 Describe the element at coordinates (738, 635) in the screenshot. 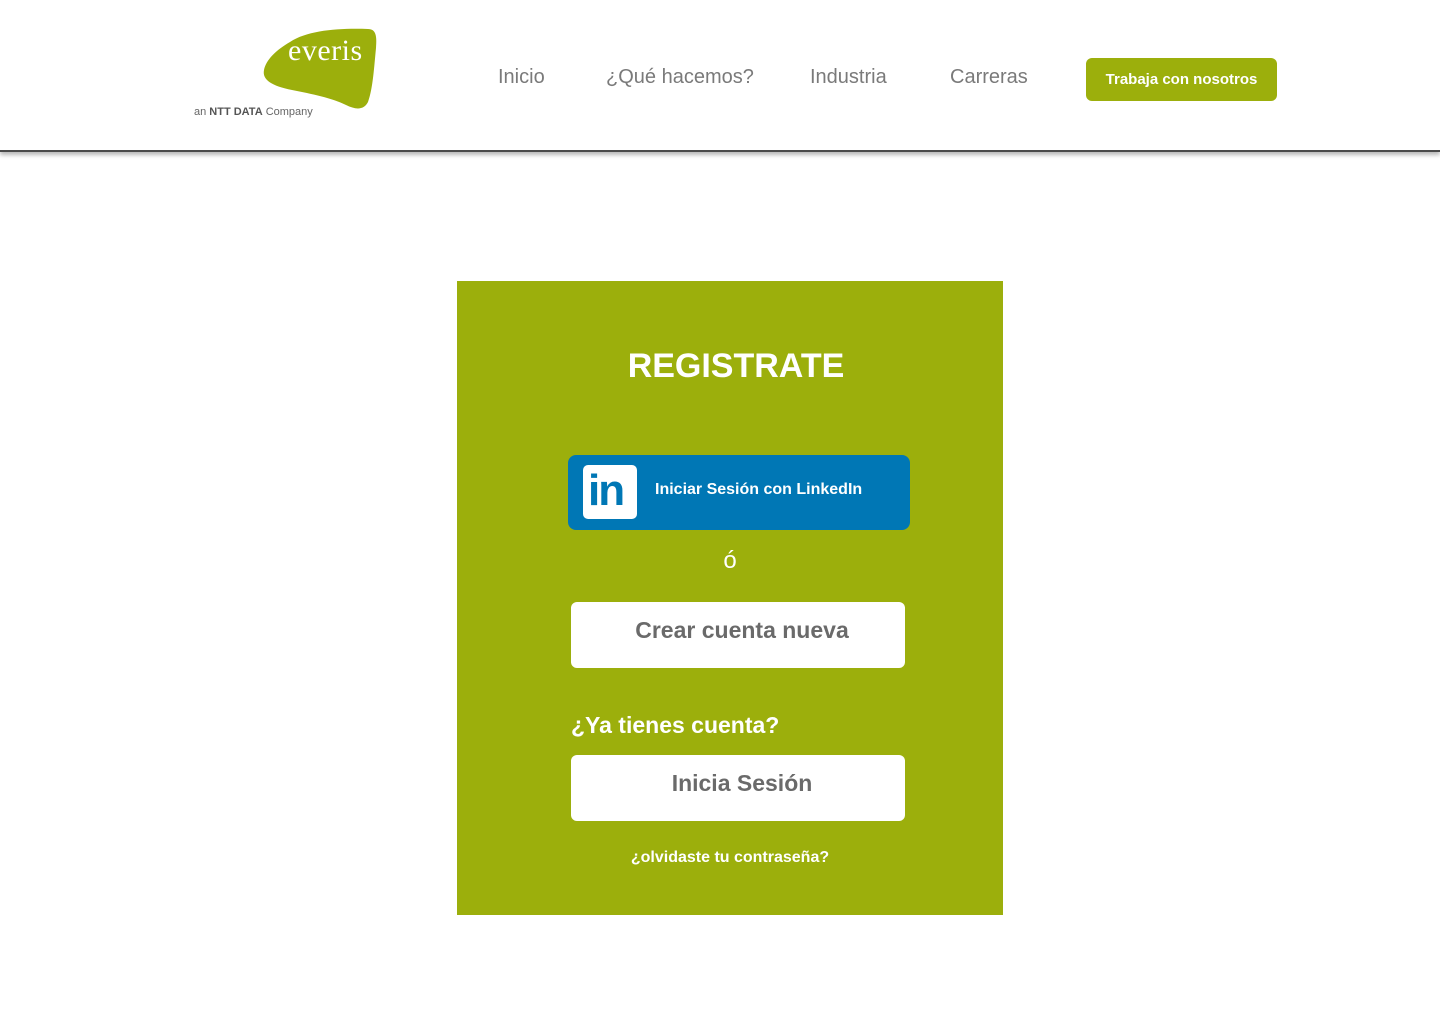

I see `create-account-button: Crear cuenta nueva` at that location.